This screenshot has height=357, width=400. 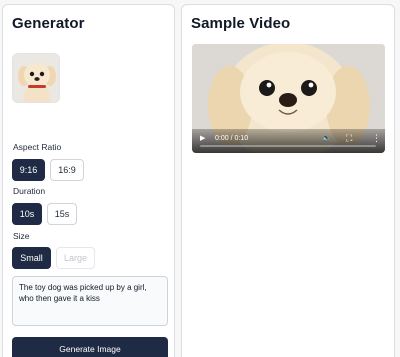 I want to click on reference-image-thumbnail, so click(x=36, y=78).